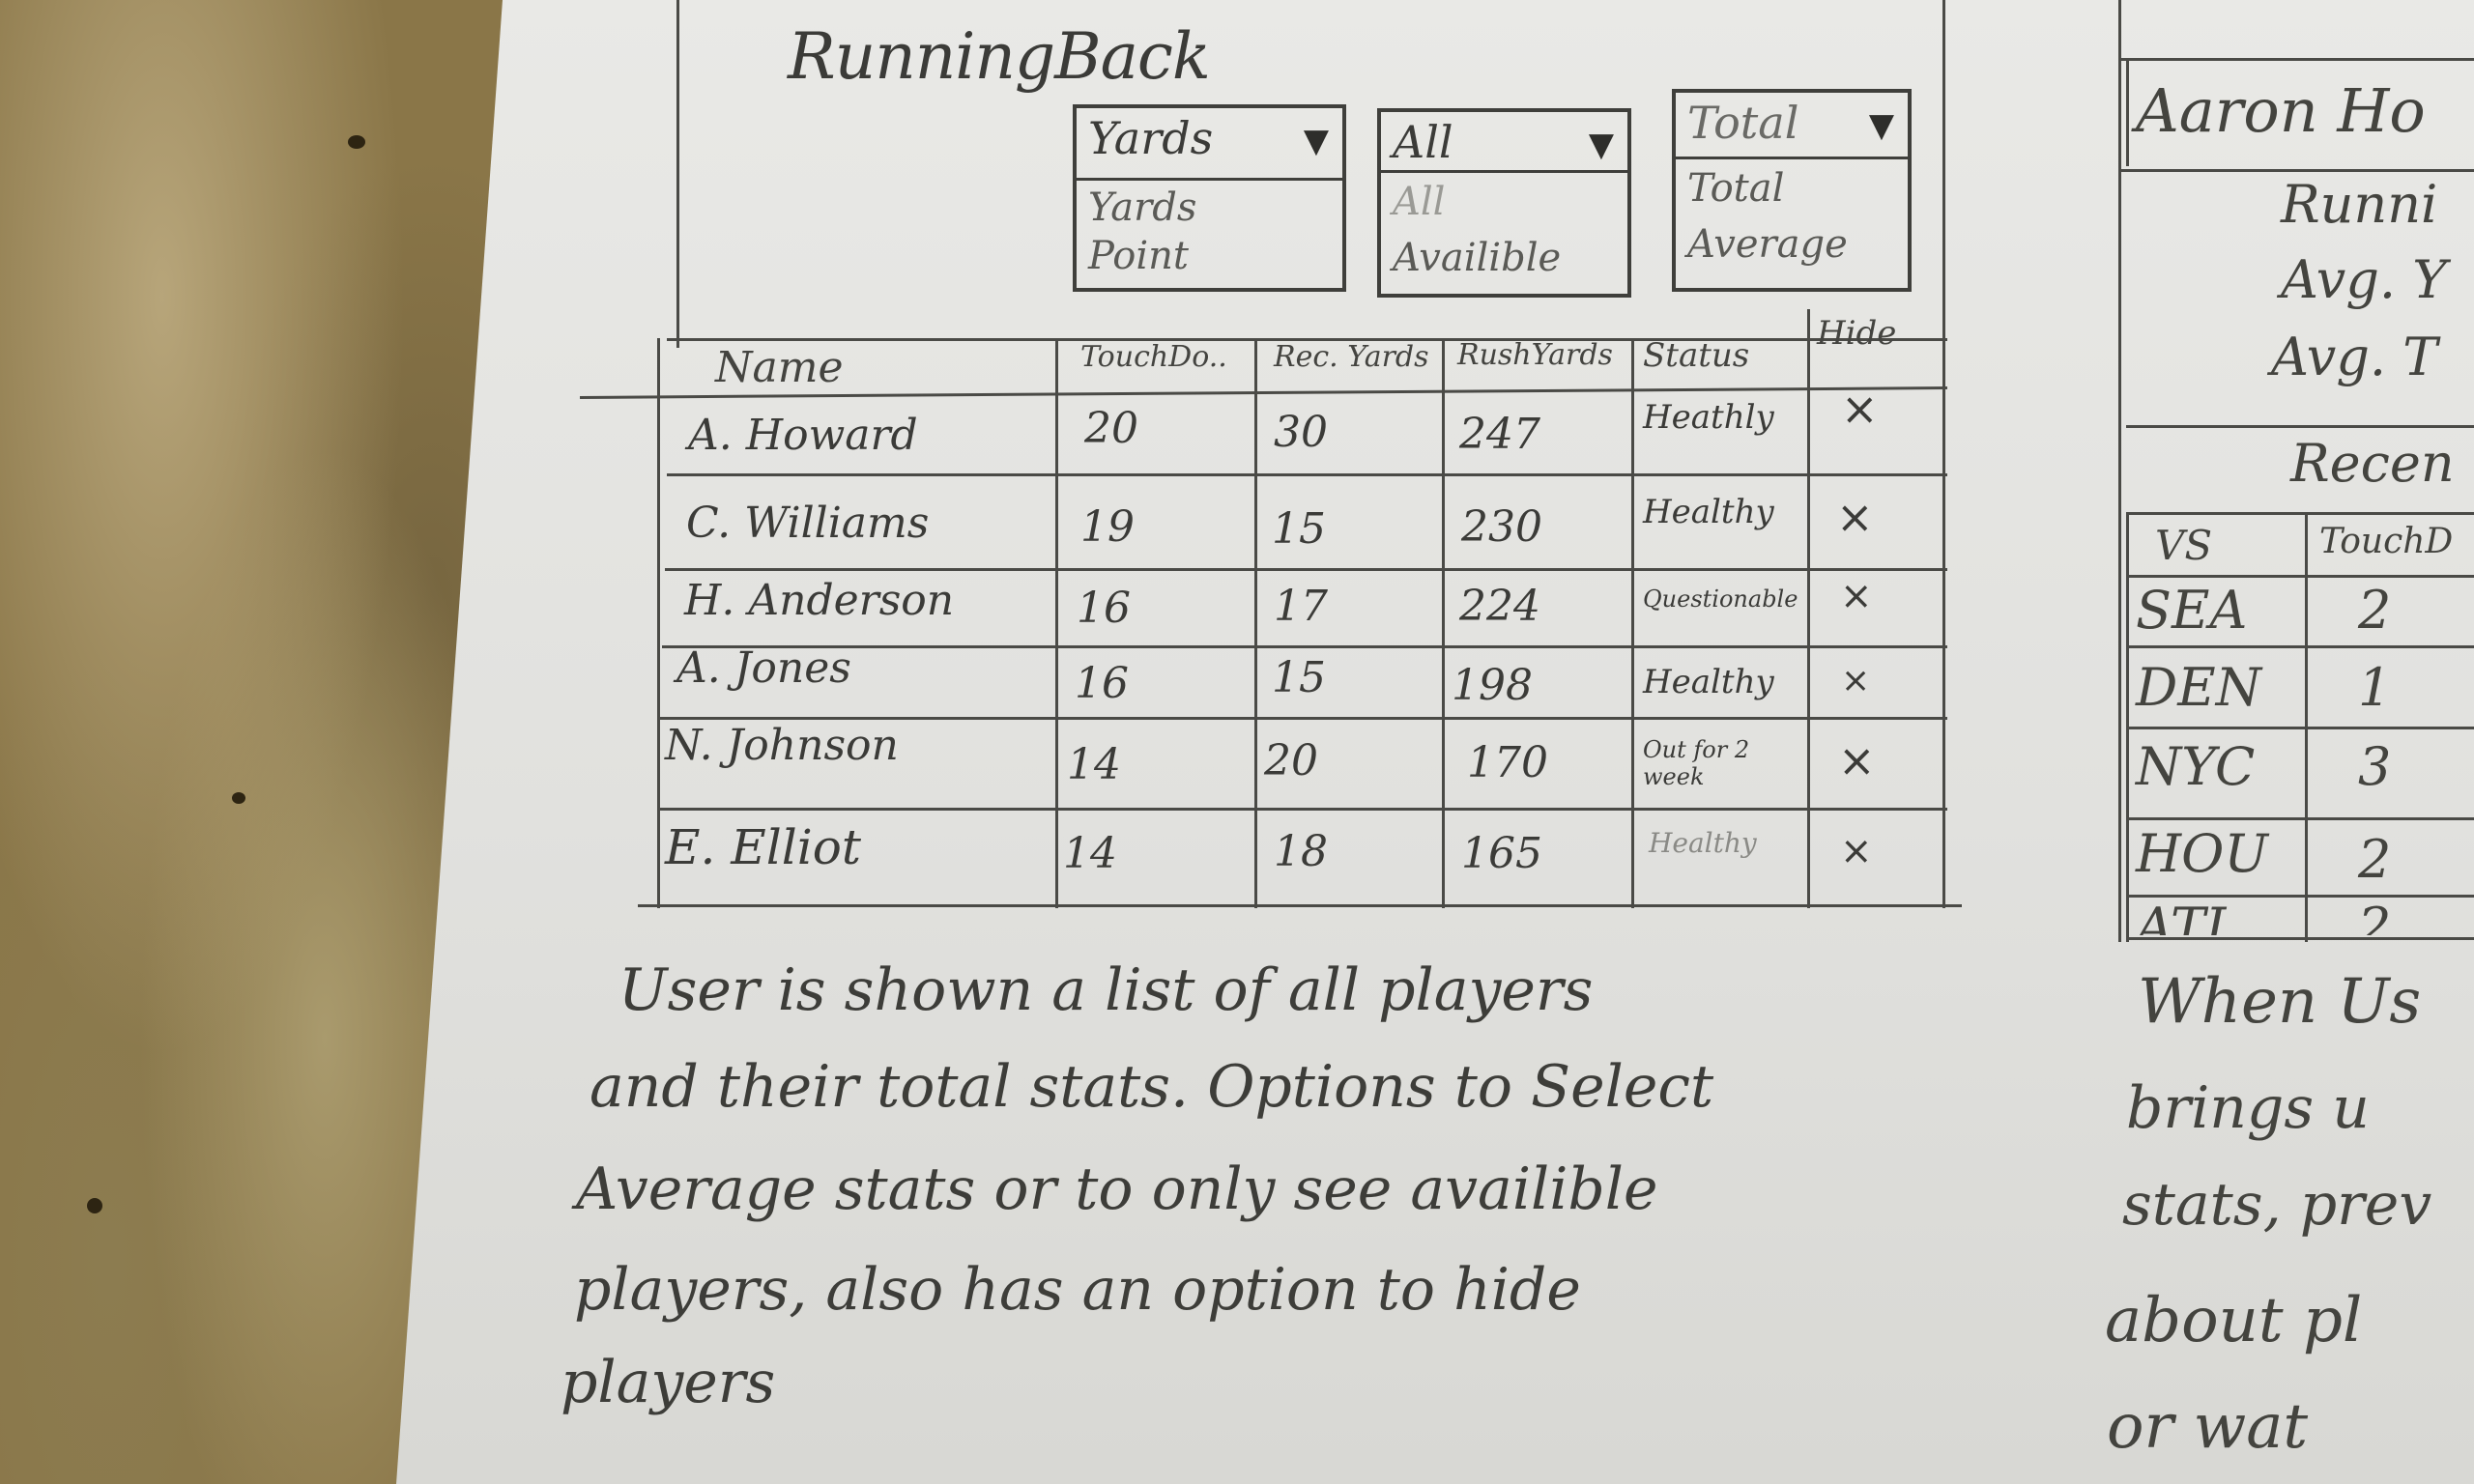 Image resolution: width=2474 pixels, height=1484 pixels. What do you see at coordinates (1720, 599) in the screenshot?
I see `status-cell: Questionable` at bounding box center [1720, 599].